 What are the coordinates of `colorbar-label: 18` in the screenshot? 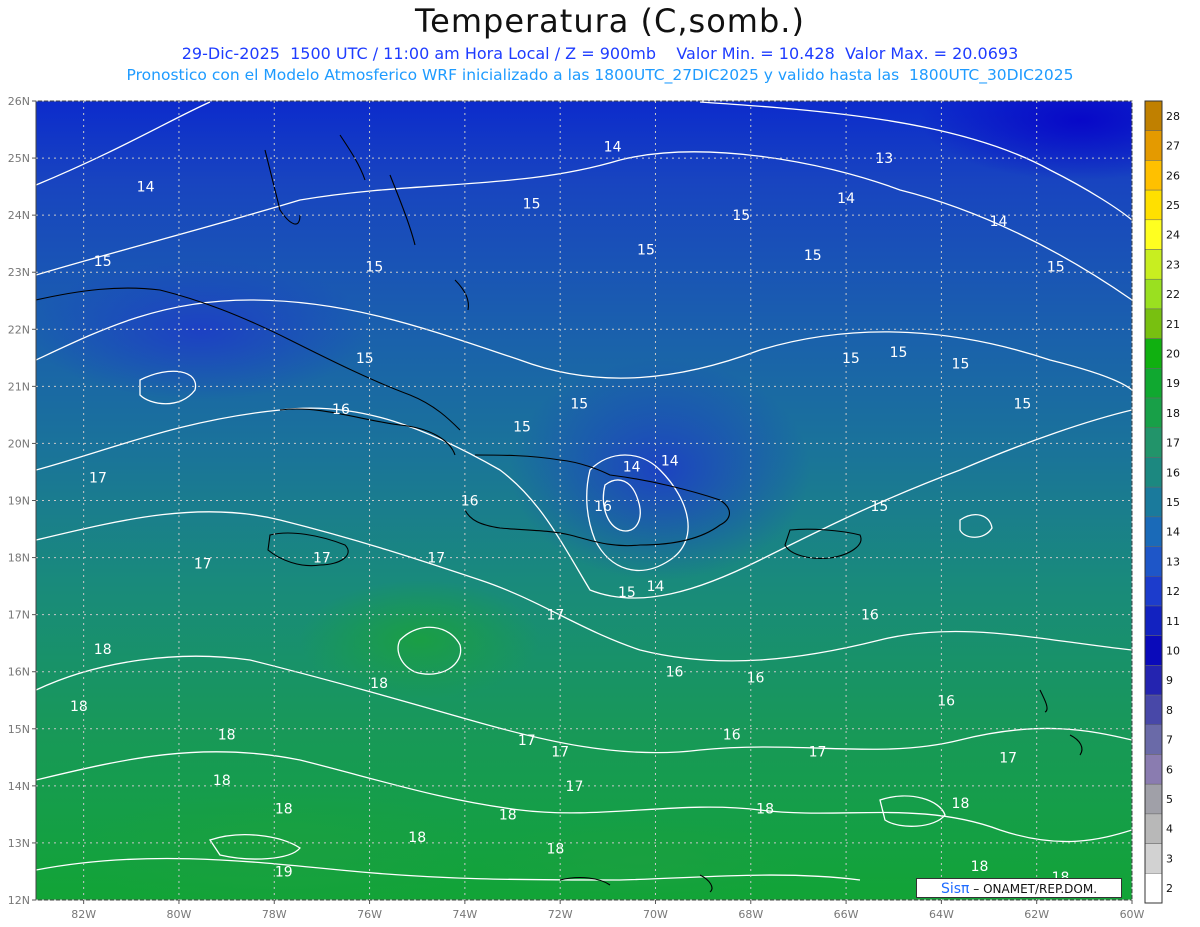 It's located at (1173, 413).